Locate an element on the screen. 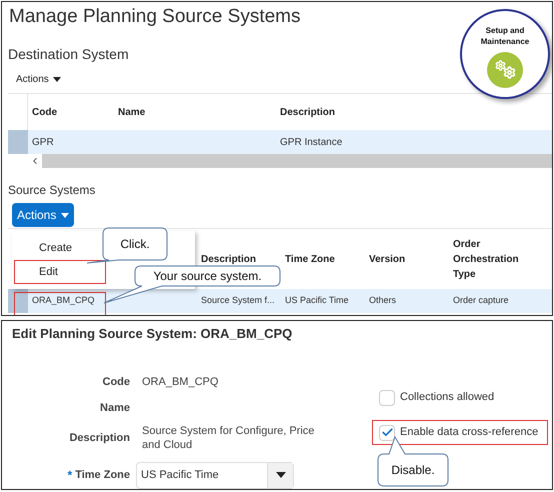 The height and width of the screenshot is (492, 554). table-row: GPR GPR Instance is located at coordinates (280, 142).